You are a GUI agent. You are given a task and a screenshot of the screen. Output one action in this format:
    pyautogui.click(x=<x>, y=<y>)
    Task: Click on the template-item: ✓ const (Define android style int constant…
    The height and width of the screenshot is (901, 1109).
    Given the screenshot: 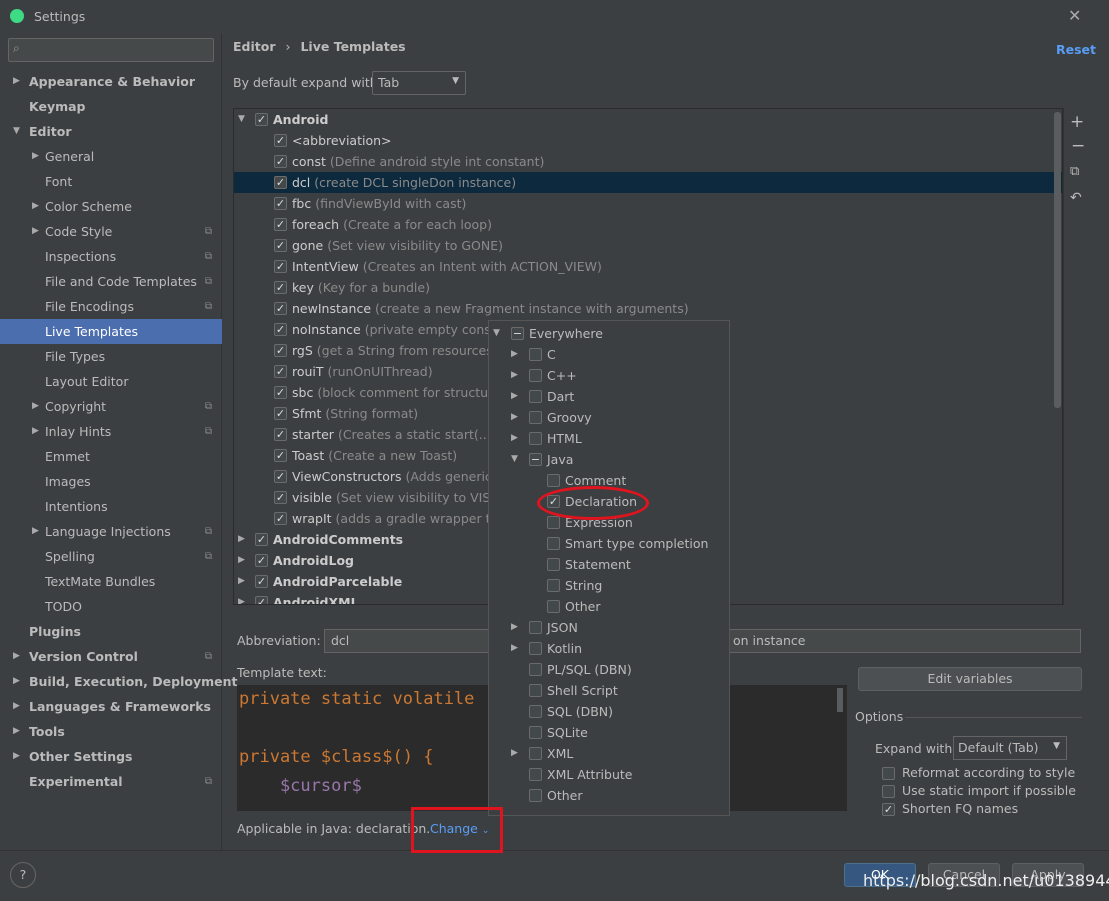 What is the action you would take?
    pyautogui.click(x=648, y=161)
    